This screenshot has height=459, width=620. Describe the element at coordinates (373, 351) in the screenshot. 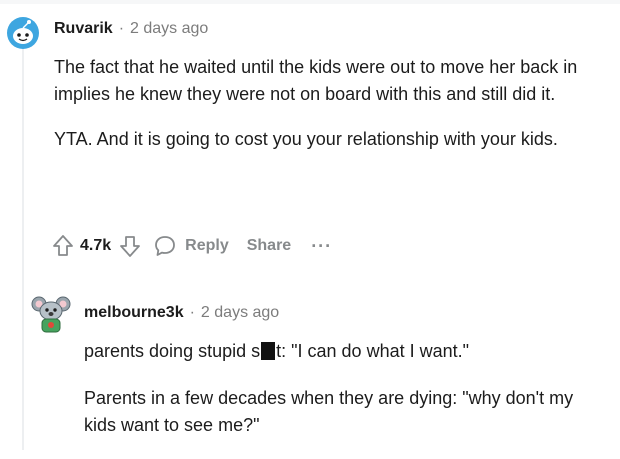

I see `text-after-redaction: t: "I can do what I want."` at that location.